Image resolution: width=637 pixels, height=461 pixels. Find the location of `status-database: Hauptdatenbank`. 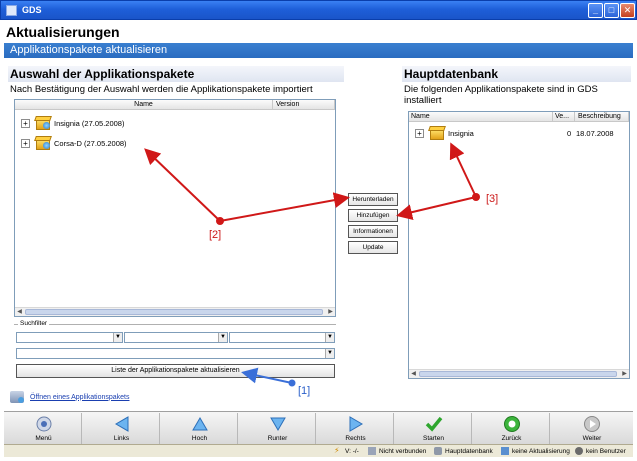

status-database: Hauptdatenbank is located at coordinates (463, 451).